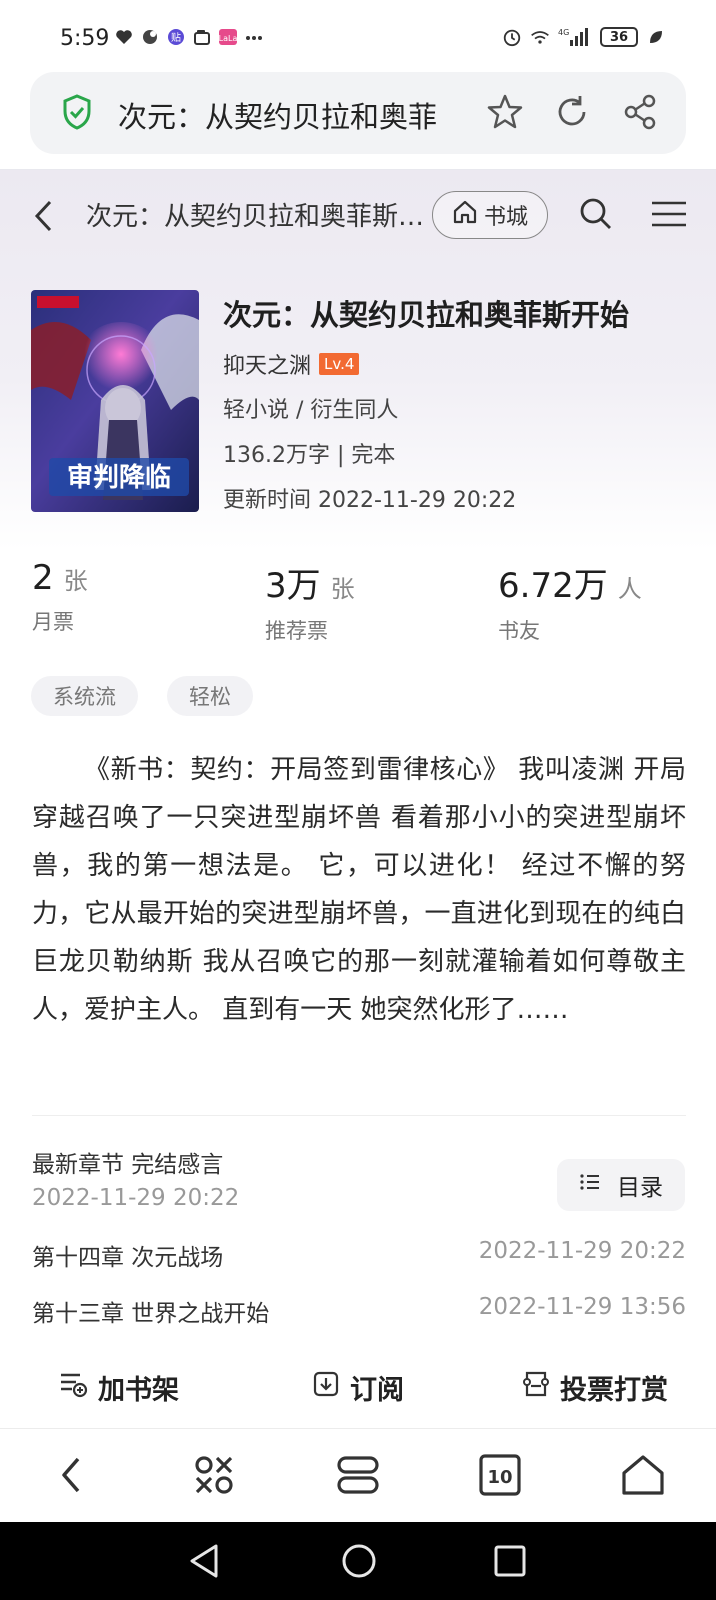  I want to click on stat-label: 推荐票, so click(296, 631).